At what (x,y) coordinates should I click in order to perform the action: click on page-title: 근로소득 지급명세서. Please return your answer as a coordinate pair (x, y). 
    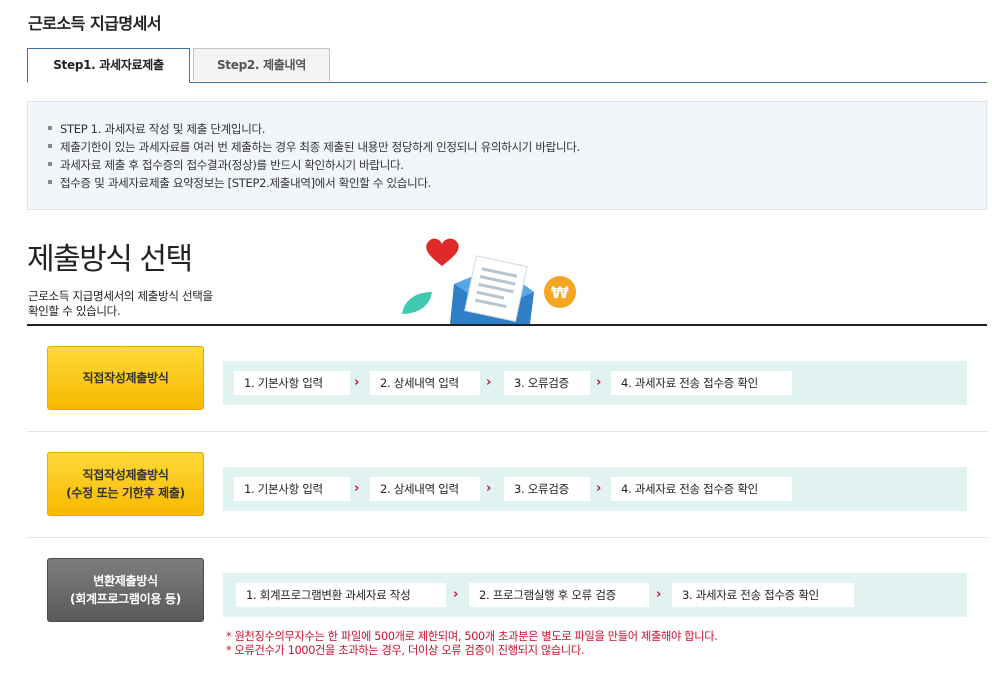
    Looking at the image, I should click on (95, 23).